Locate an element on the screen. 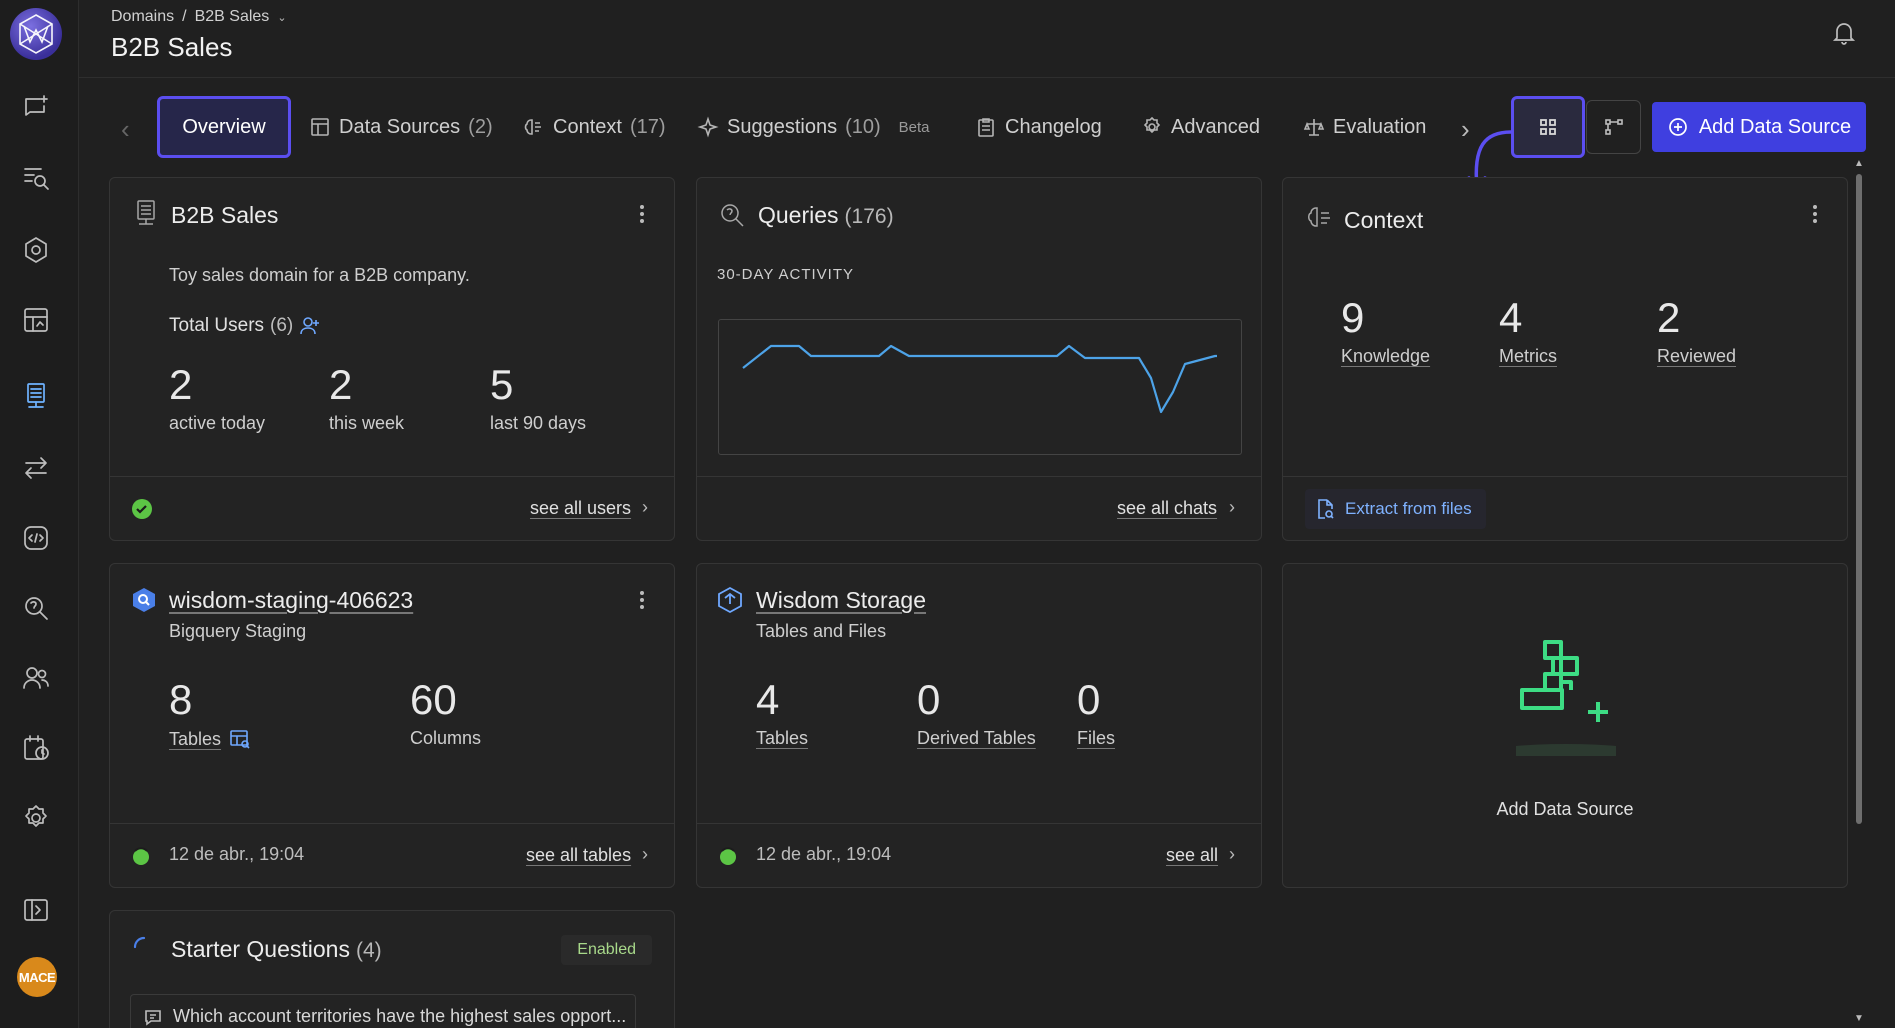  code-icon is located at coordinates (36, 538).